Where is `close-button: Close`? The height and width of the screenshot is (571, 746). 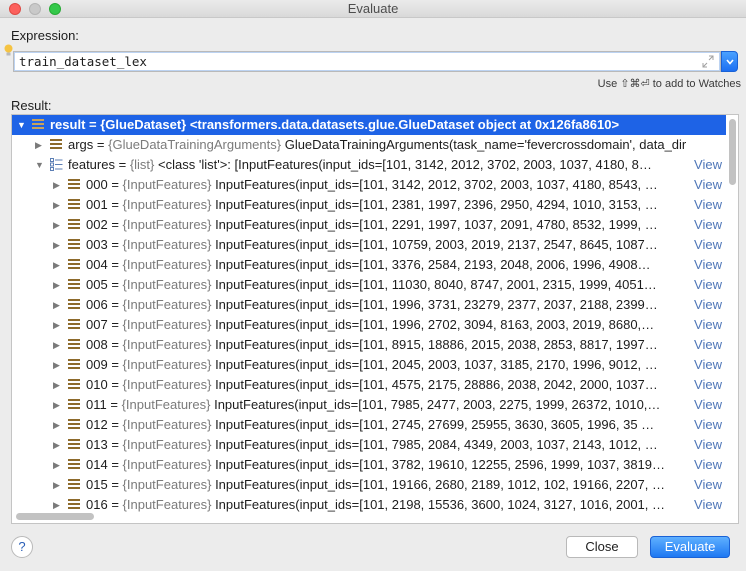
close-button: Close is located at coordinates (602, 547).